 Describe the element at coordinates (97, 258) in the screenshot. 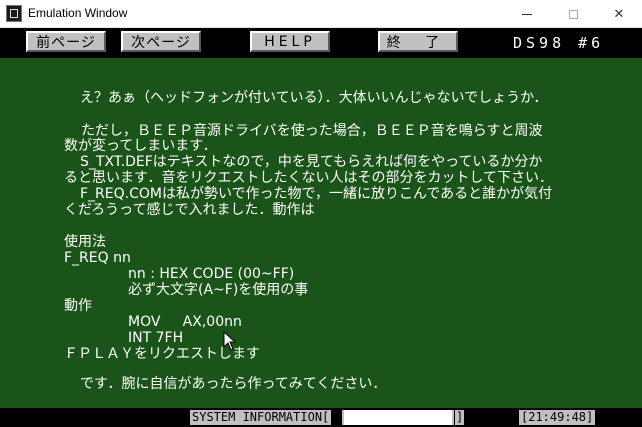

I see `text-line: F_REQ nn` at that location.